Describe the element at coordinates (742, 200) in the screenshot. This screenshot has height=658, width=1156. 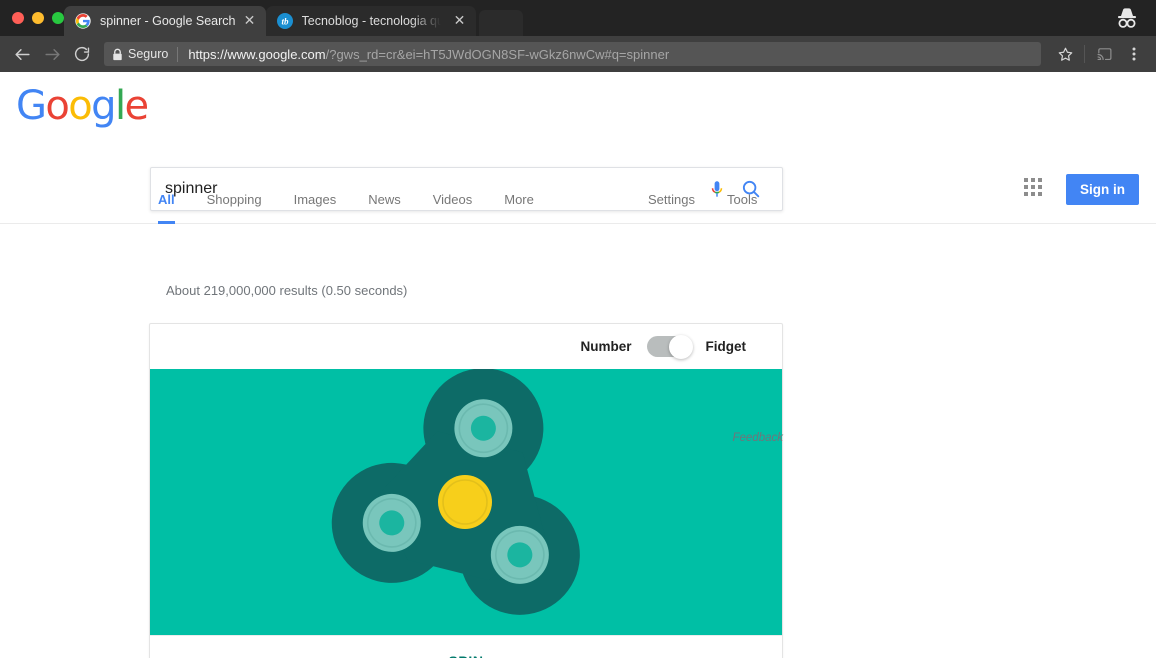
I see `button-tools: Tools` at that location.